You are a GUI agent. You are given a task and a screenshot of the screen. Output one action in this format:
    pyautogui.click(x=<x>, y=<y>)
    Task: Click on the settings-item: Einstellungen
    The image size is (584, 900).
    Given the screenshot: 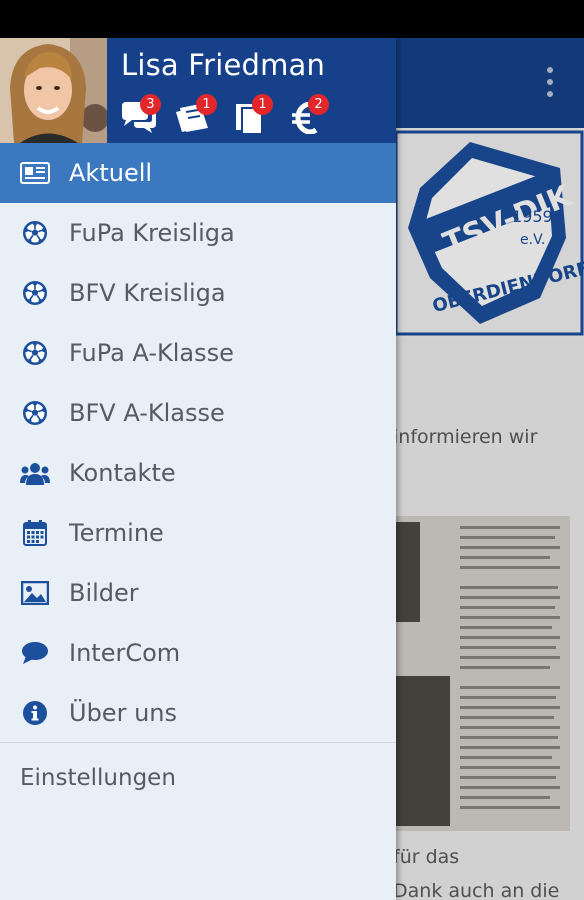 What is the action you would take?
    pyautogui.click(x=198, y=778)
    